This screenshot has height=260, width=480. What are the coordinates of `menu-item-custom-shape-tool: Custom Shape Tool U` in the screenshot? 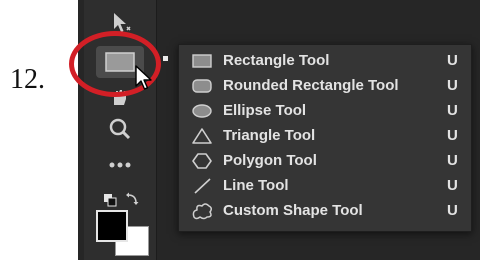 It's located at (325, 210).